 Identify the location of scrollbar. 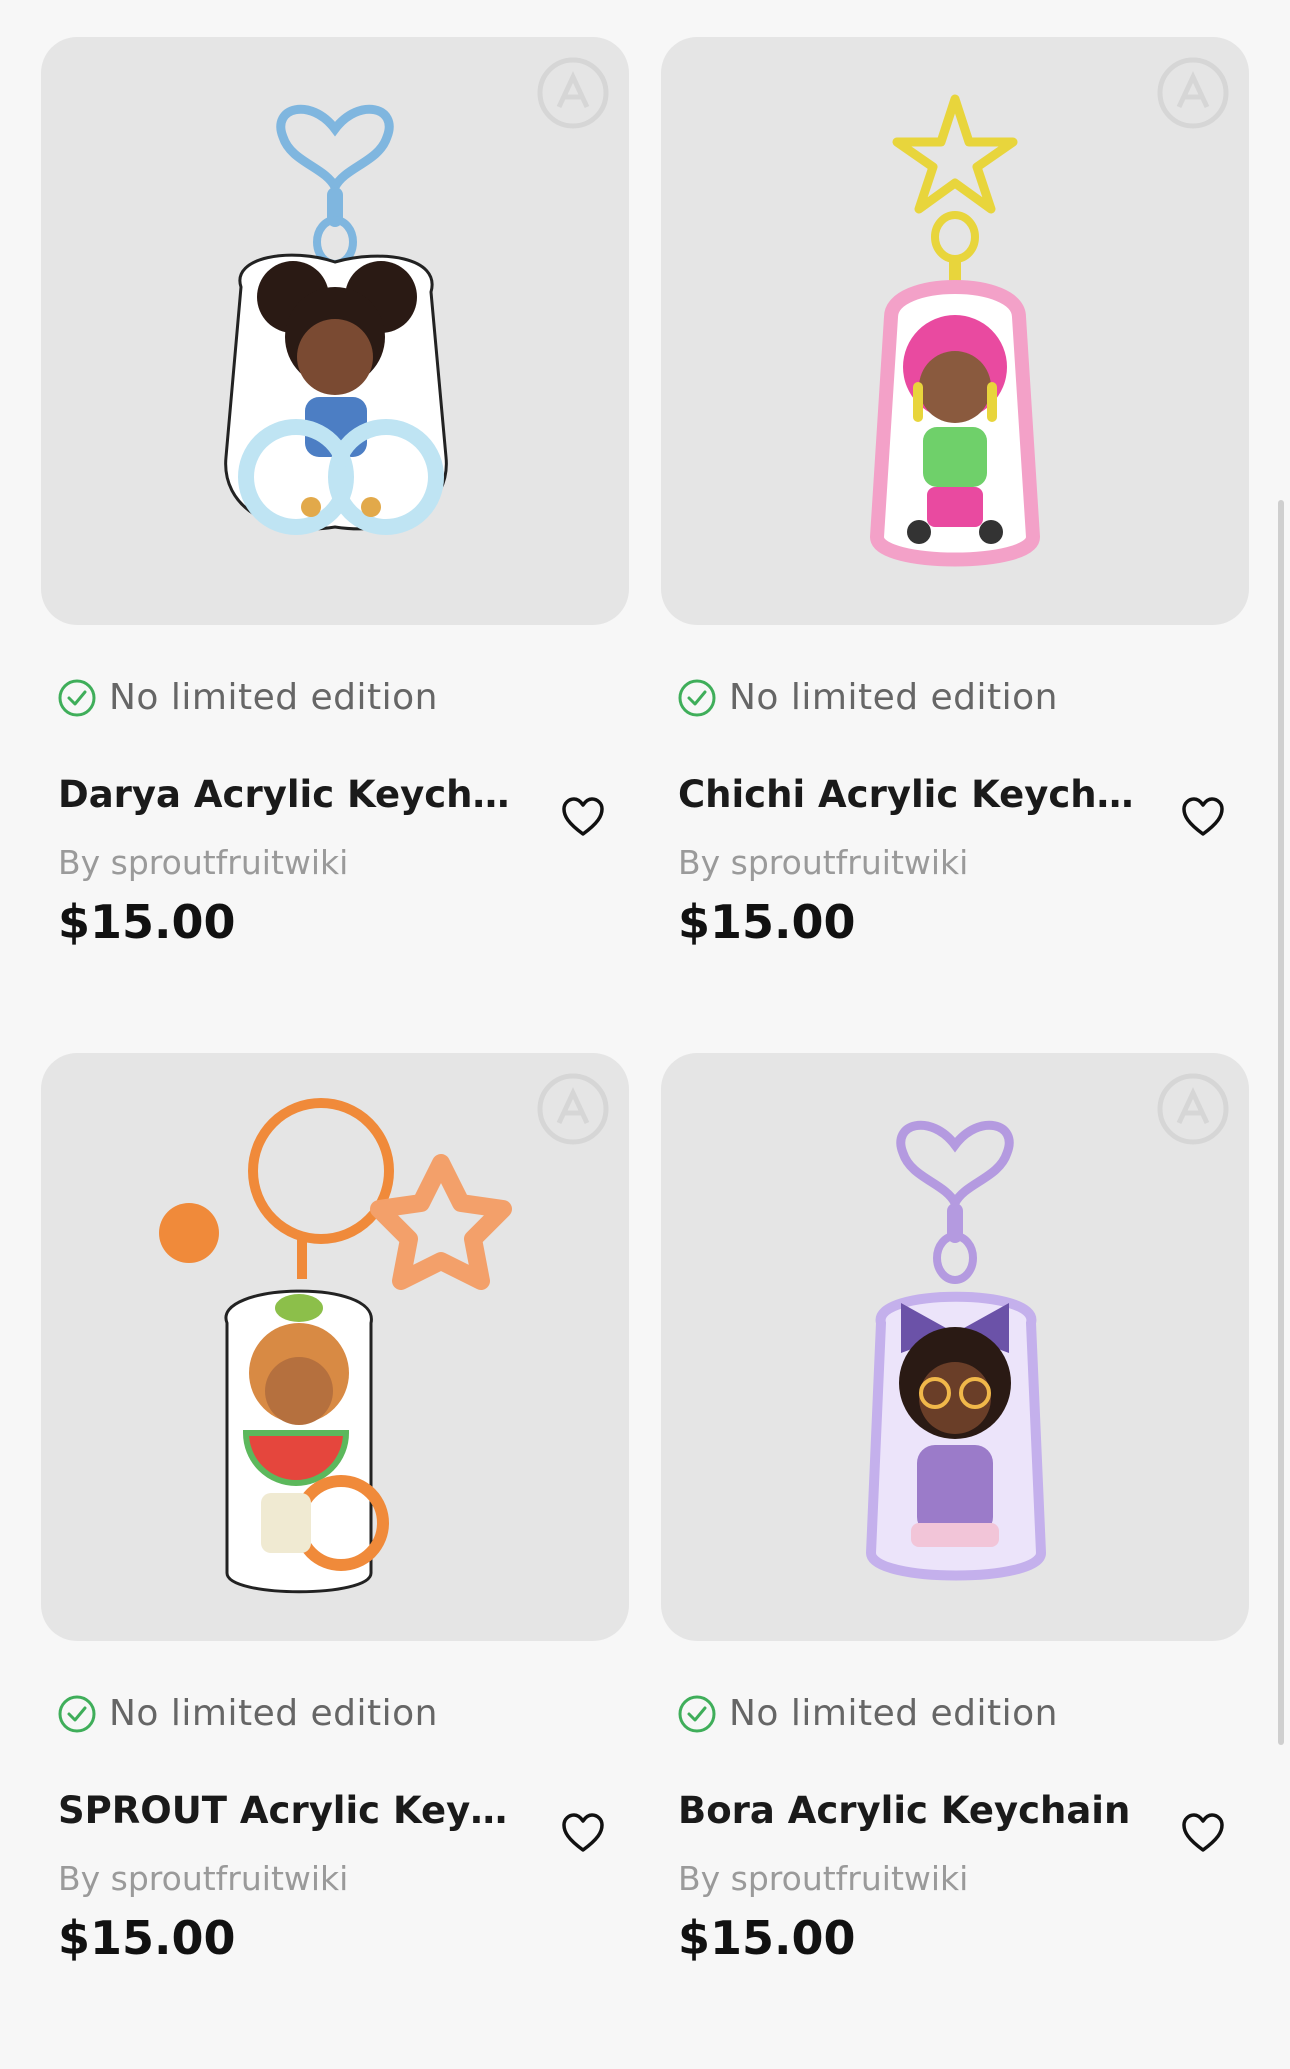
(1281, 1122).